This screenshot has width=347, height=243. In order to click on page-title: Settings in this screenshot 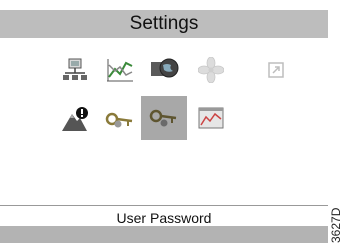, I will do `click(164, 23)`.